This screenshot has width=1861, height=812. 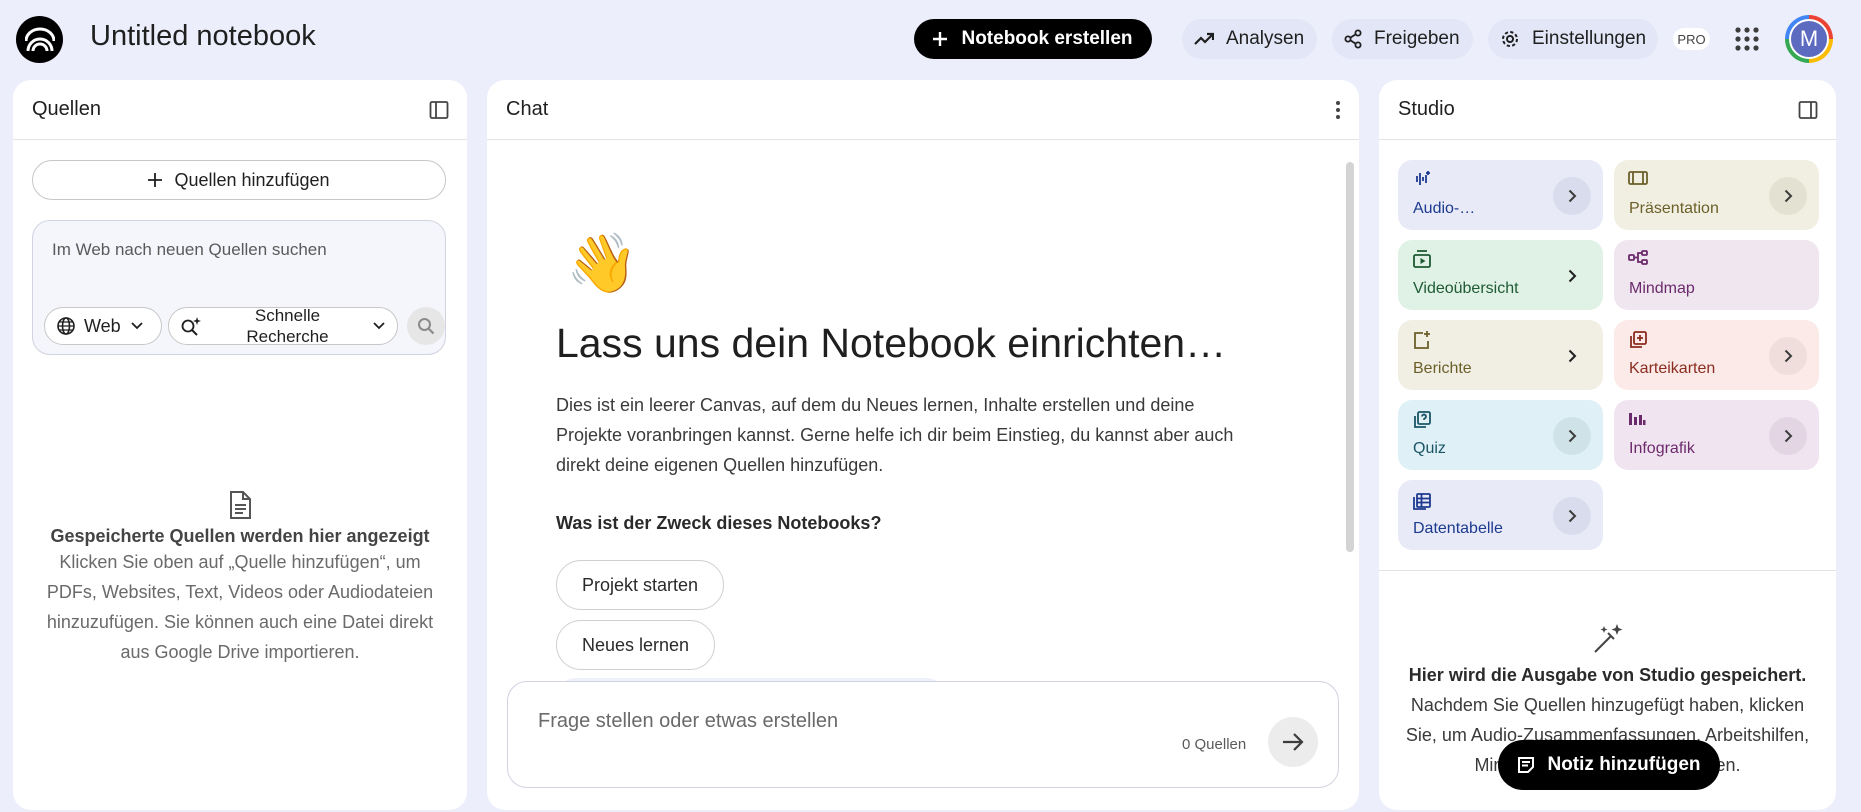 What do you see at coordinates (1662, 288) in the screenshot?
I see `studio-tile-label: Mindmap` at bounding box center [1662, 288].